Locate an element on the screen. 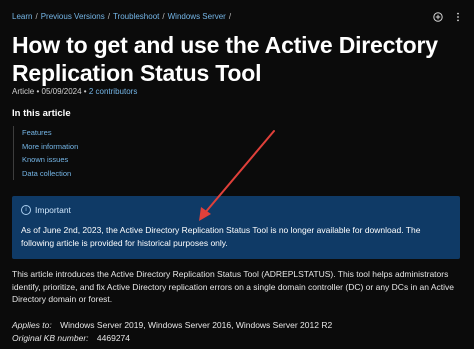 Image resolution: width=474 pixels, height=349 pixels. more-icon is located at coordinates (458, 16).